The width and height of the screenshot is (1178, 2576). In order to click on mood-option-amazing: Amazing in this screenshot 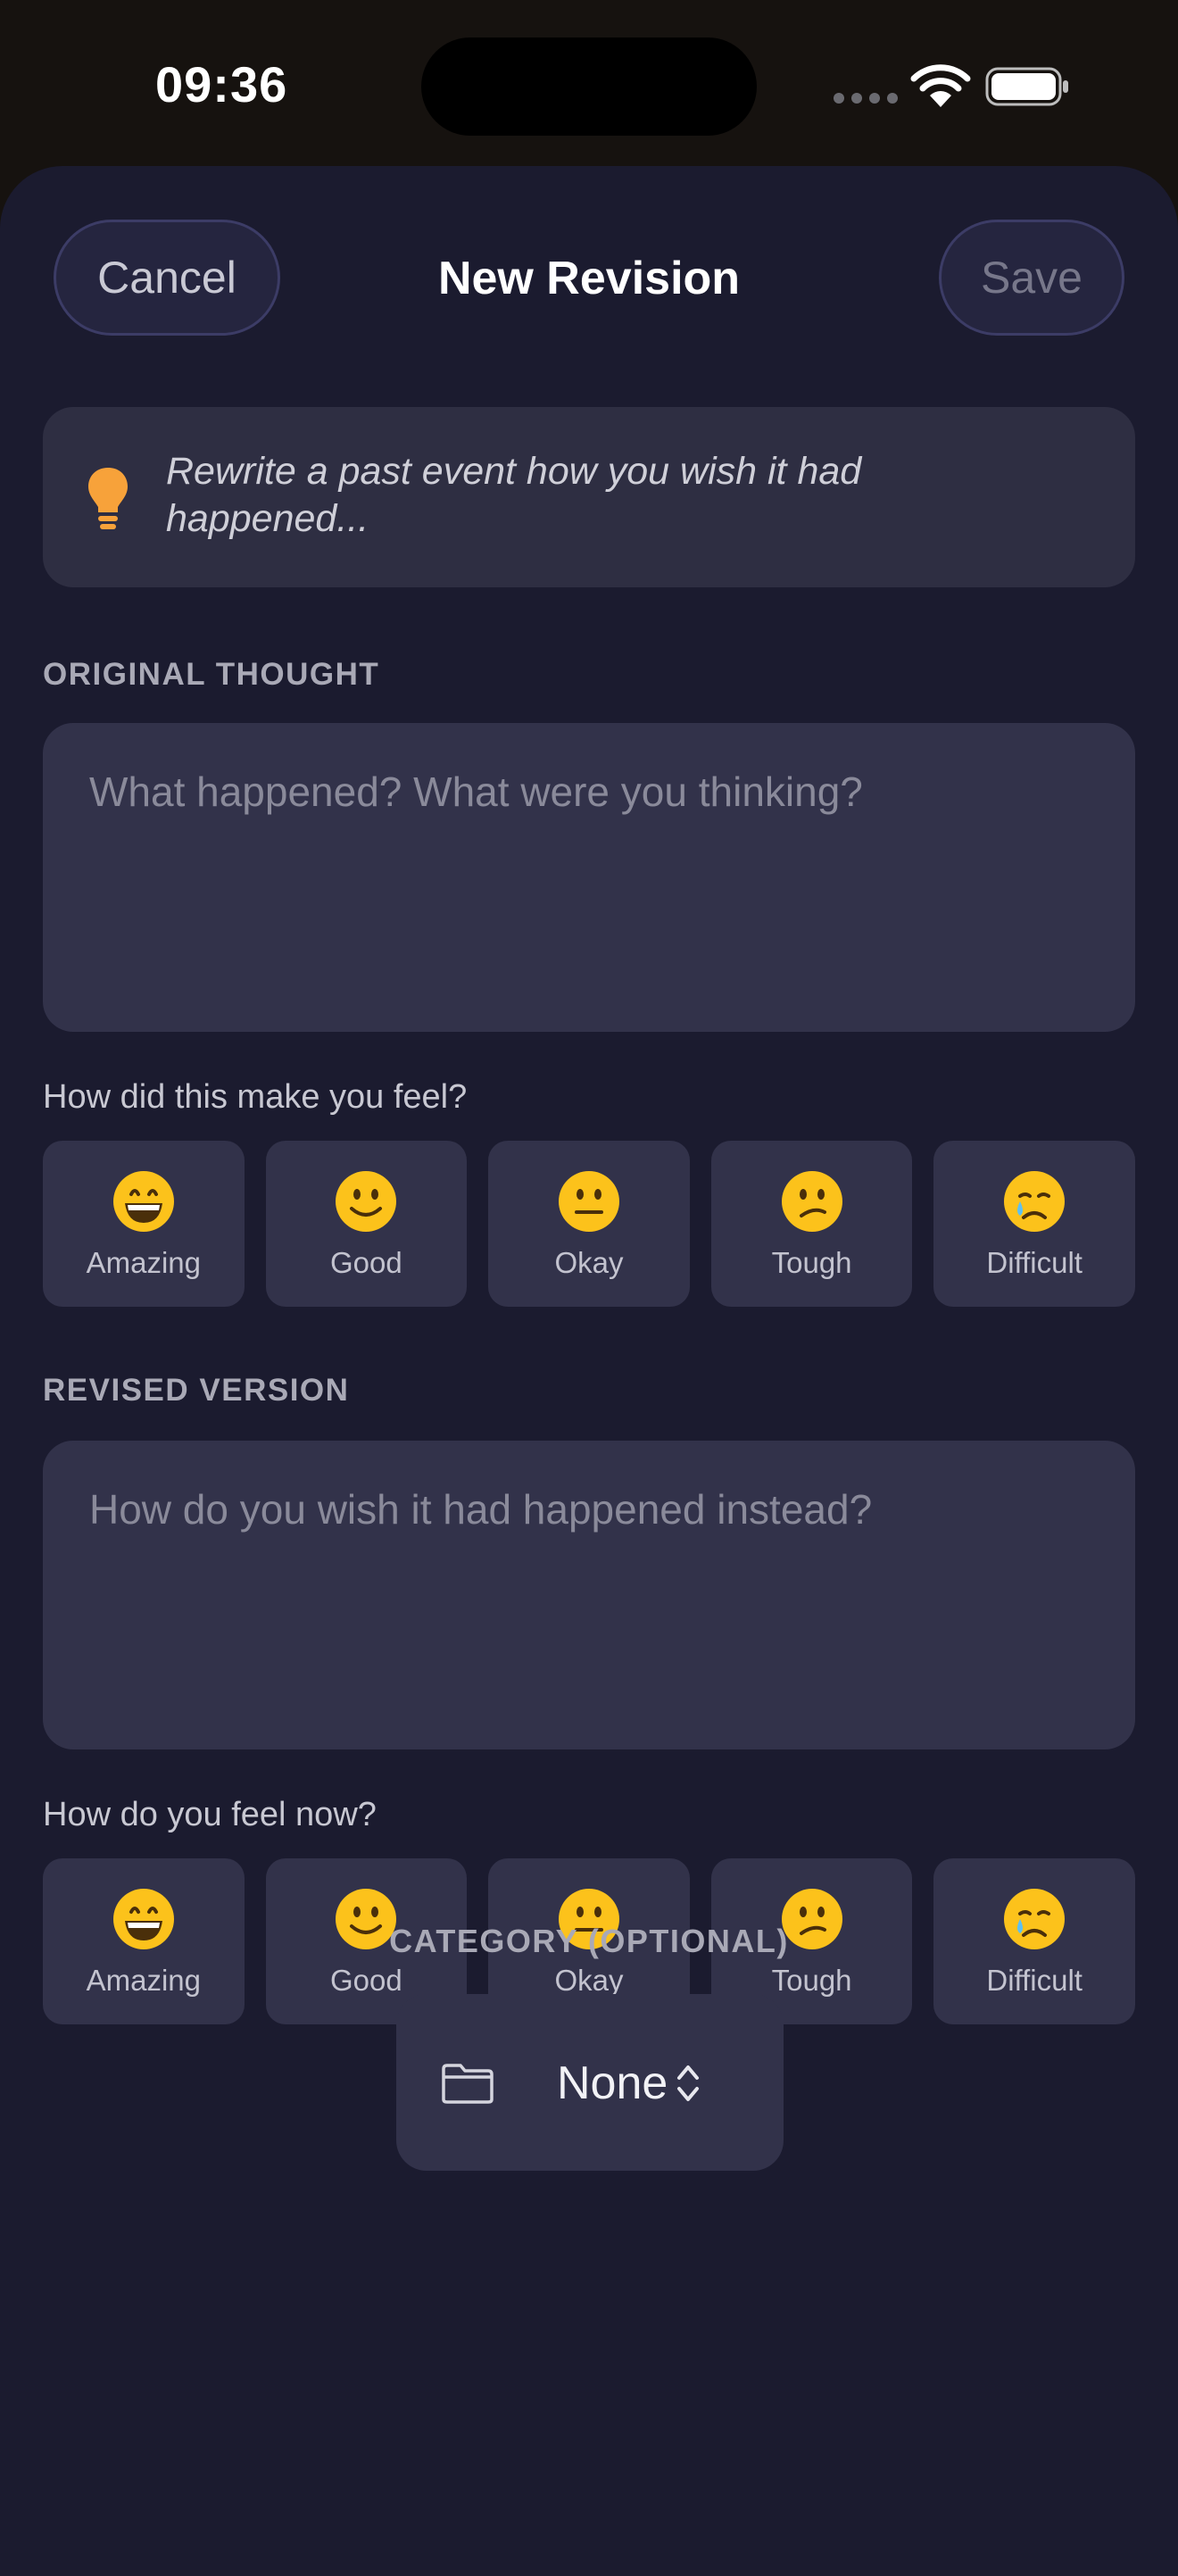, I will do `click(144, 1224)`.